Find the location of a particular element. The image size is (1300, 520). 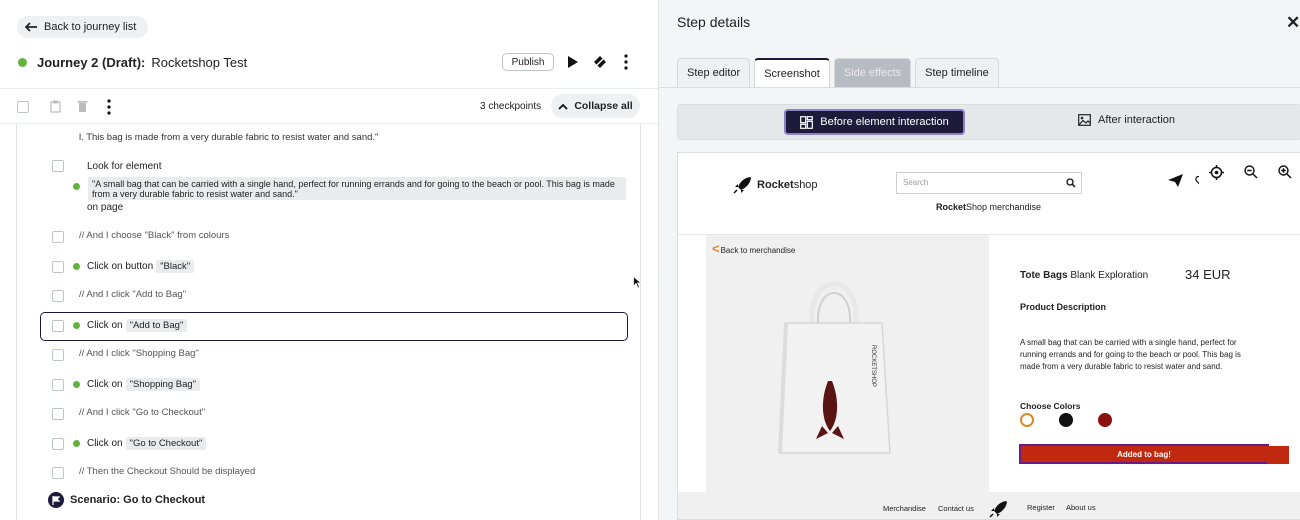

footer-link: Register is located at coordinates (1041, 507).